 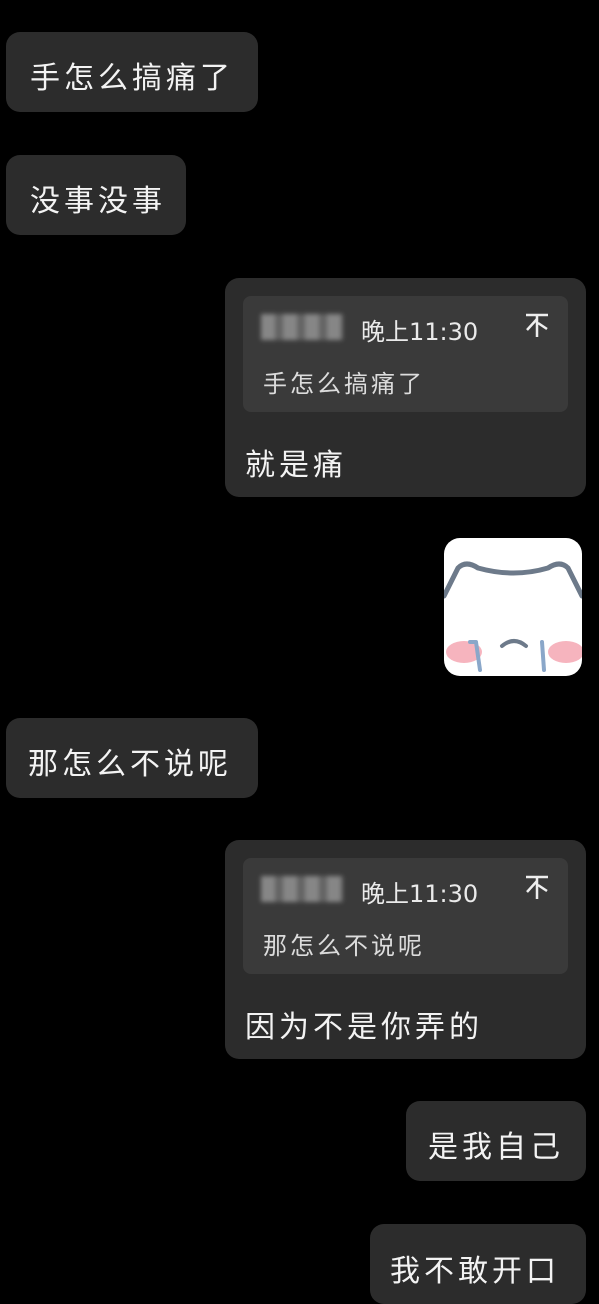 I want to click on crying-cat-sticker, so click(x=513, y=607).